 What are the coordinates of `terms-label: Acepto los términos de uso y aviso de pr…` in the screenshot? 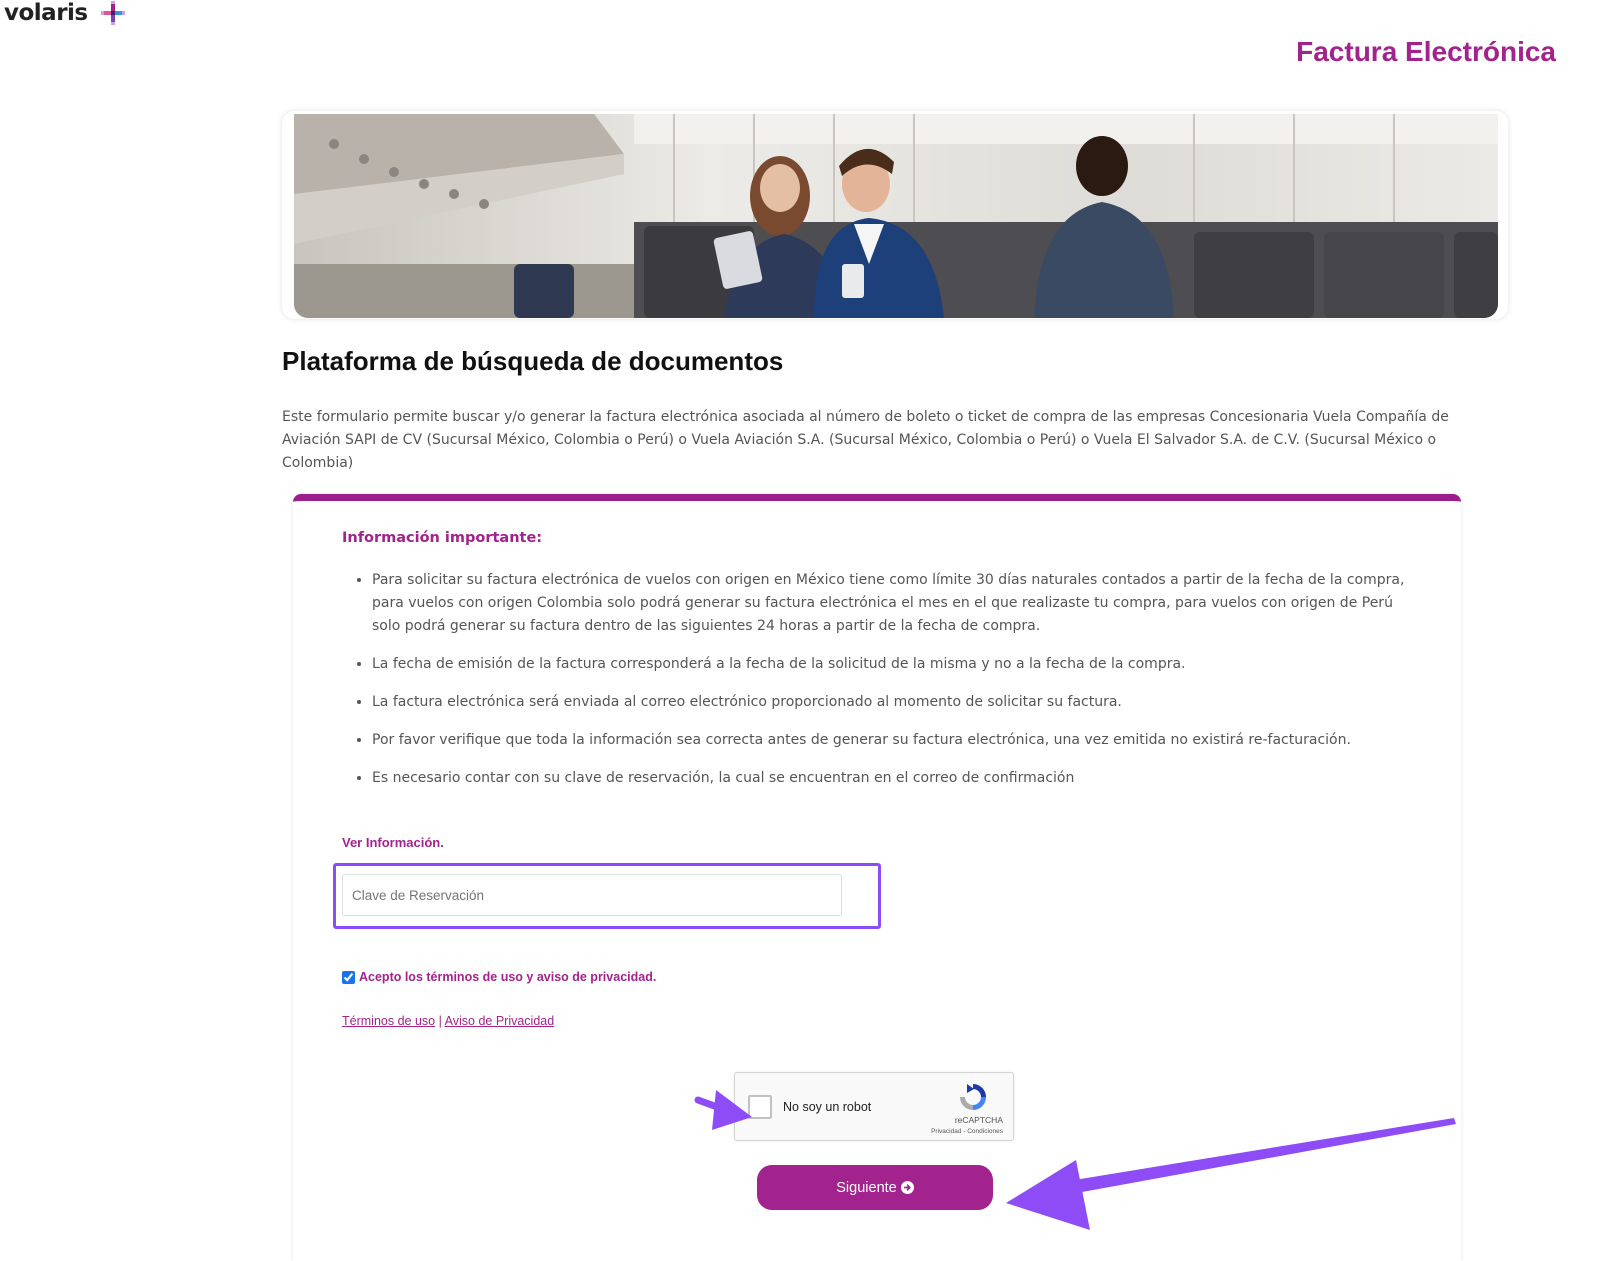 It's located at (507, 977).